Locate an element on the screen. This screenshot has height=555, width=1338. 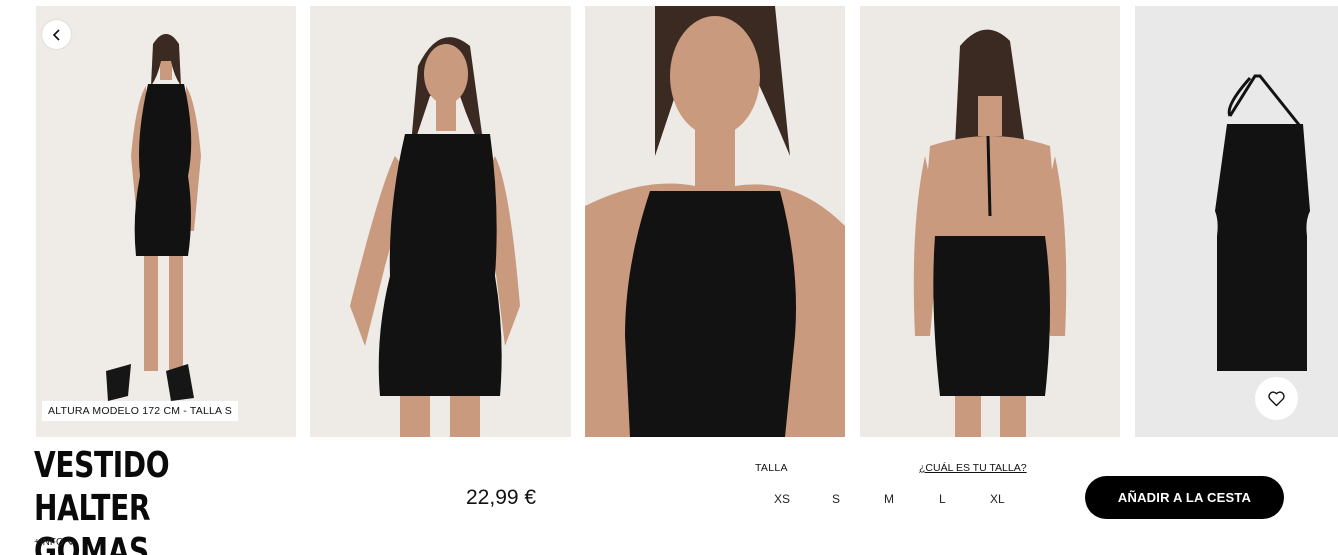
model-front-illustration is located at coordinates (153, 217).